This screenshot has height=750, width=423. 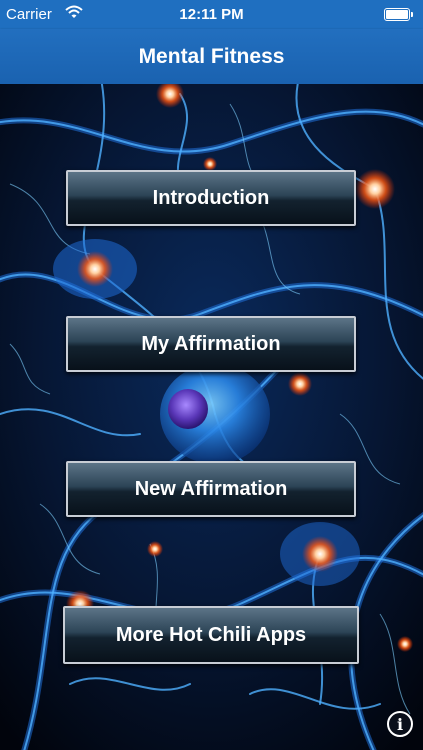 I want to click on my-affirmation-button: My Affirmation, so click(x=211, y=344).